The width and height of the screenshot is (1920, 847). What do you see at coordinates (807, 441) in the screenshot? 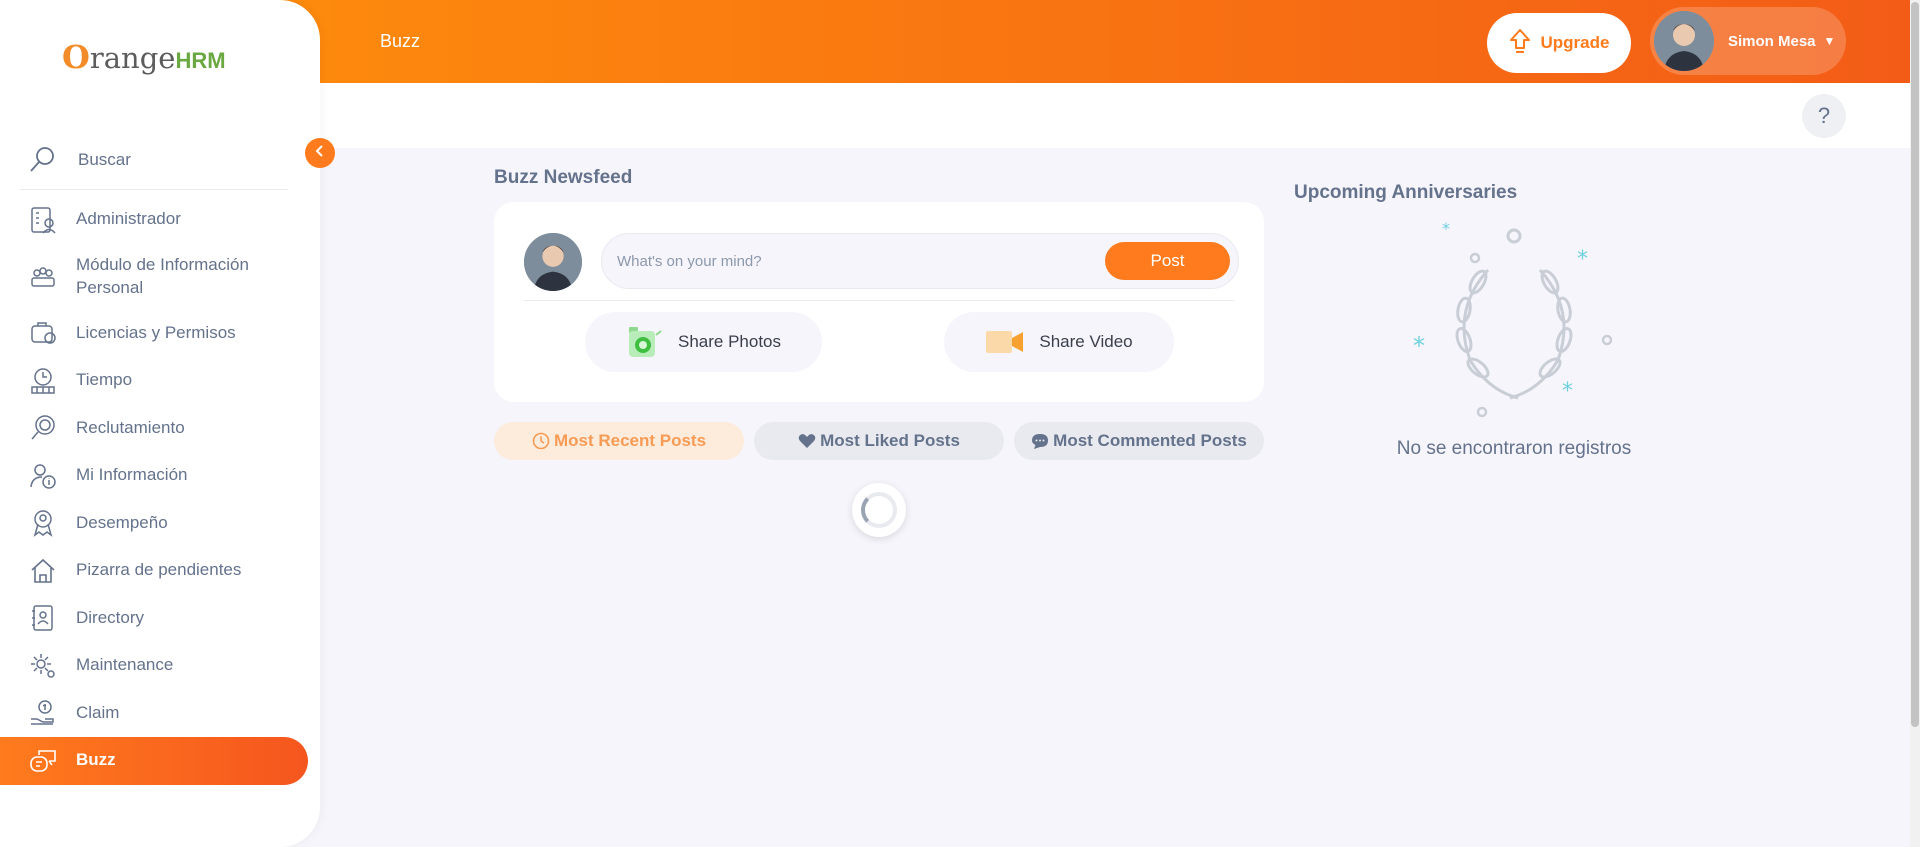
I see `heart-icon` at bounding box center [807, 441].